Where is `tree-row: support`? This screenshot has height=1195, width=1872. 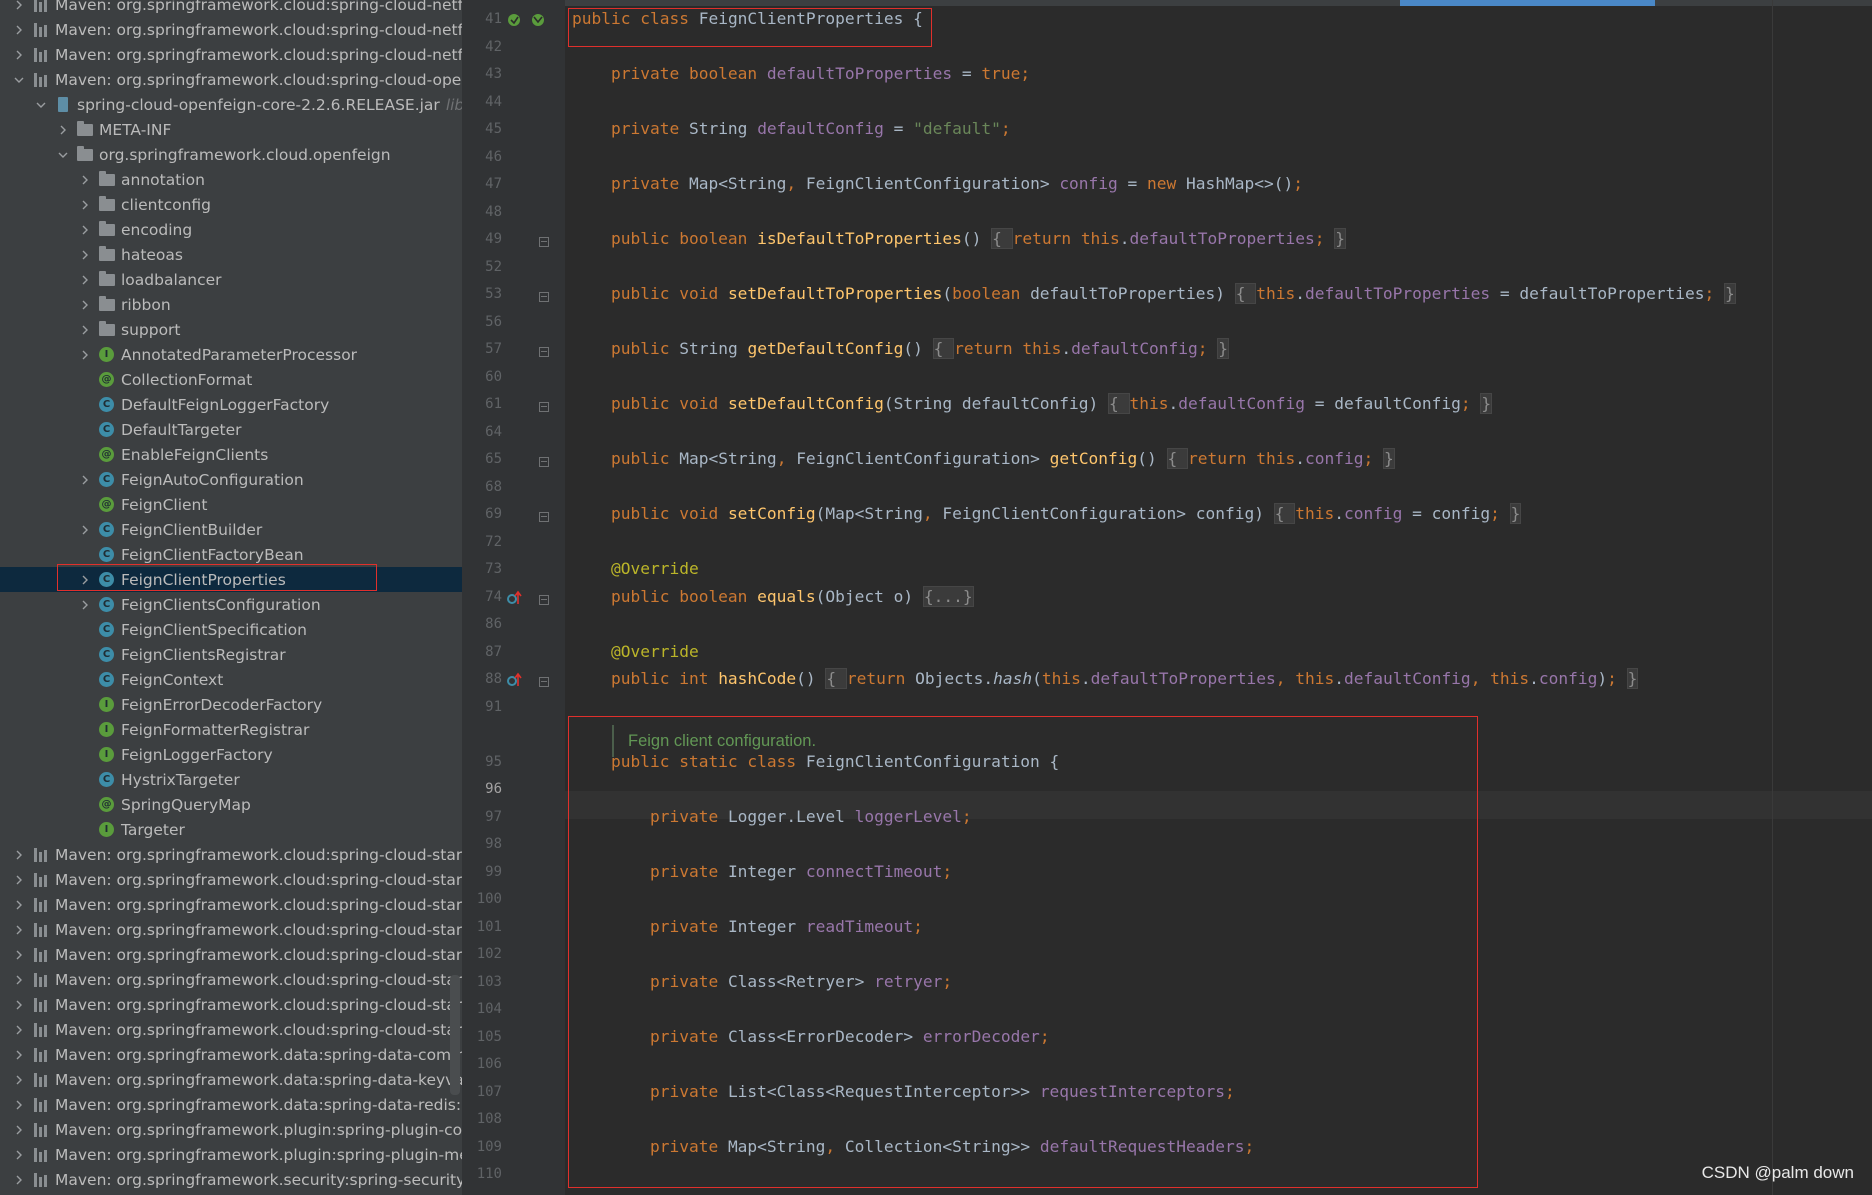 tree-row: support is located at coordinates (231, 329).